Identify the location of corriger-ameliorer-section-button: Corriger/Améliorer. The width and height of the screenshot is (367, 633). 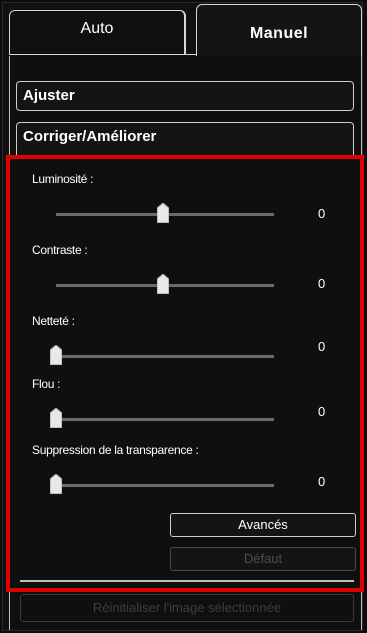
(185, 139).